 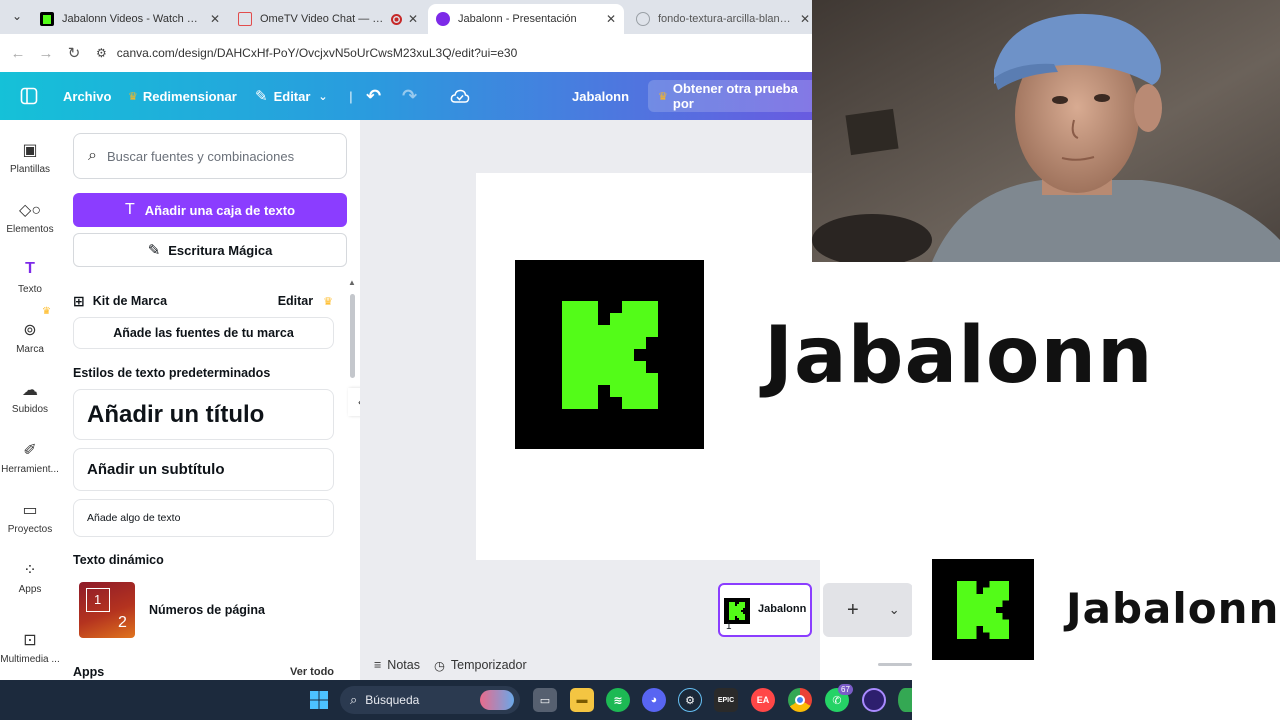 What do you see at coordinates (392, 700) in the screenshot?
I see `taskbar-search-label: Búsqueda` at bounding box center [392, 700].